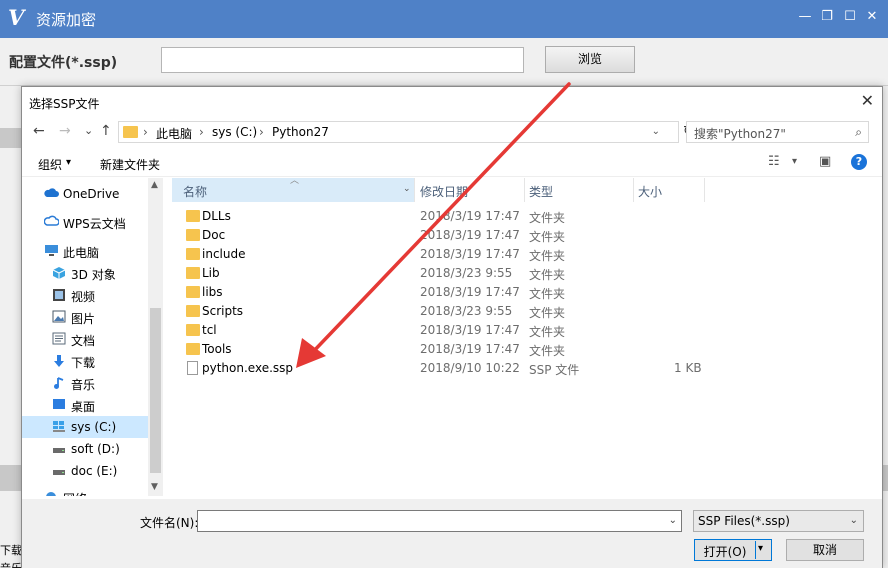 The image size is (888, 568). I want to click on file-row: Doc 2018/3/19 17:47 文件夹, so click(442, 235).